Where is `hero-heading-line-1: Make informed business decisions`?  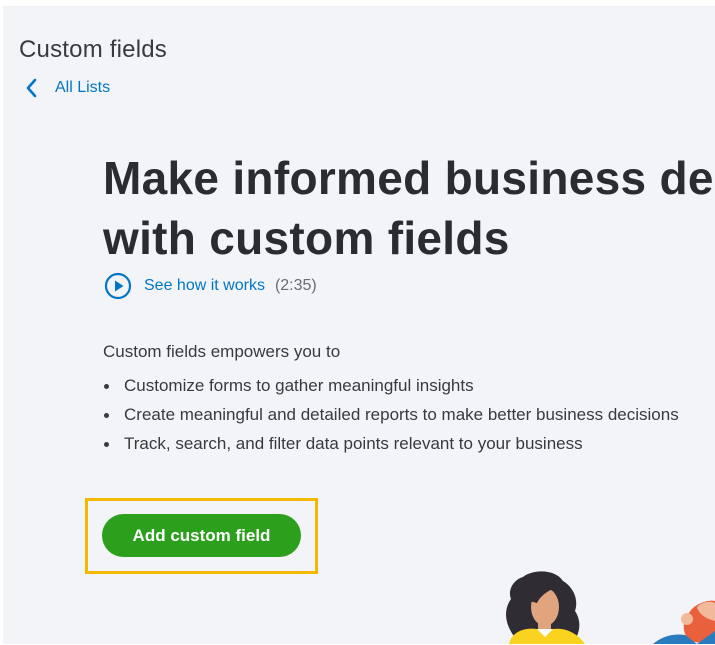
hero-heading-line-1: Make informed business decisions is located at coordinates (409, 178).